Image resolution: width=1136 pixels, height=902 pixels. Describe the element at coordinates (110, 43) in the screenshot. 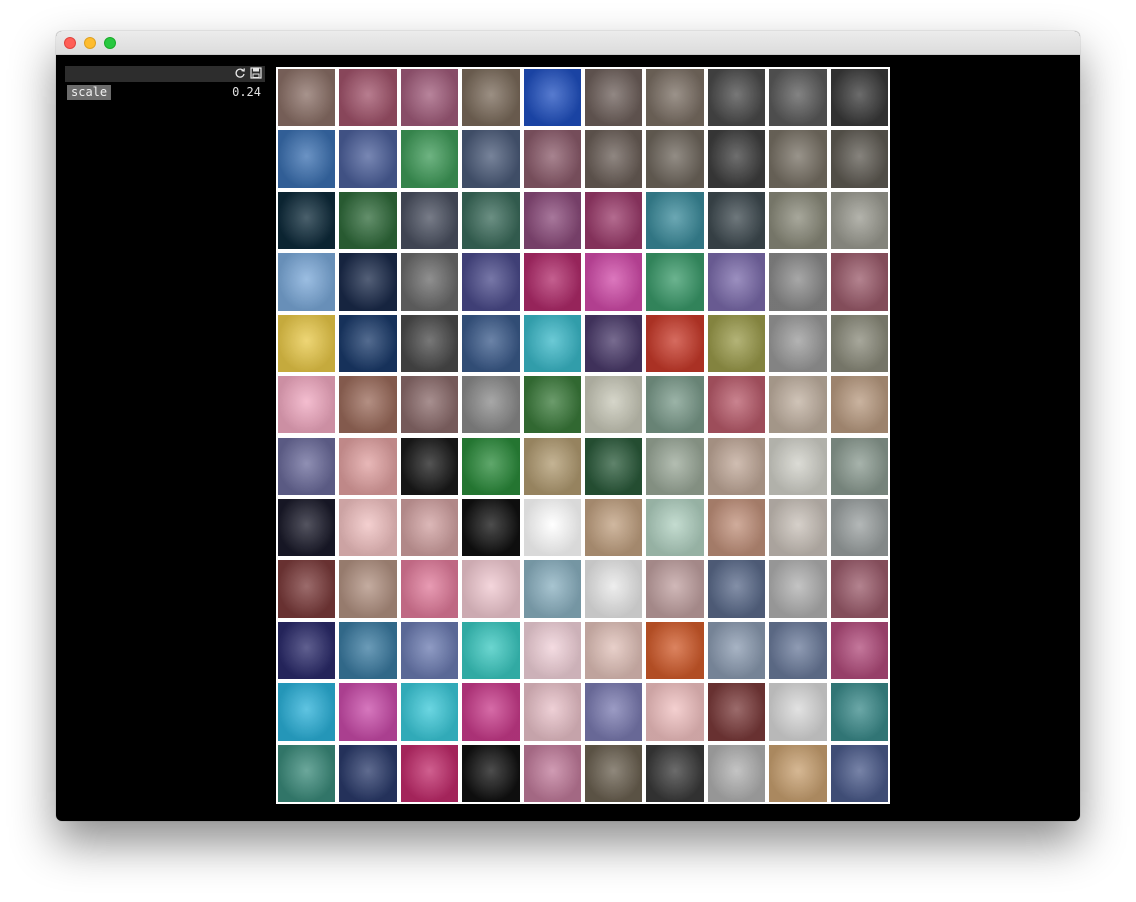

I see `maximize-window-button` at that location.